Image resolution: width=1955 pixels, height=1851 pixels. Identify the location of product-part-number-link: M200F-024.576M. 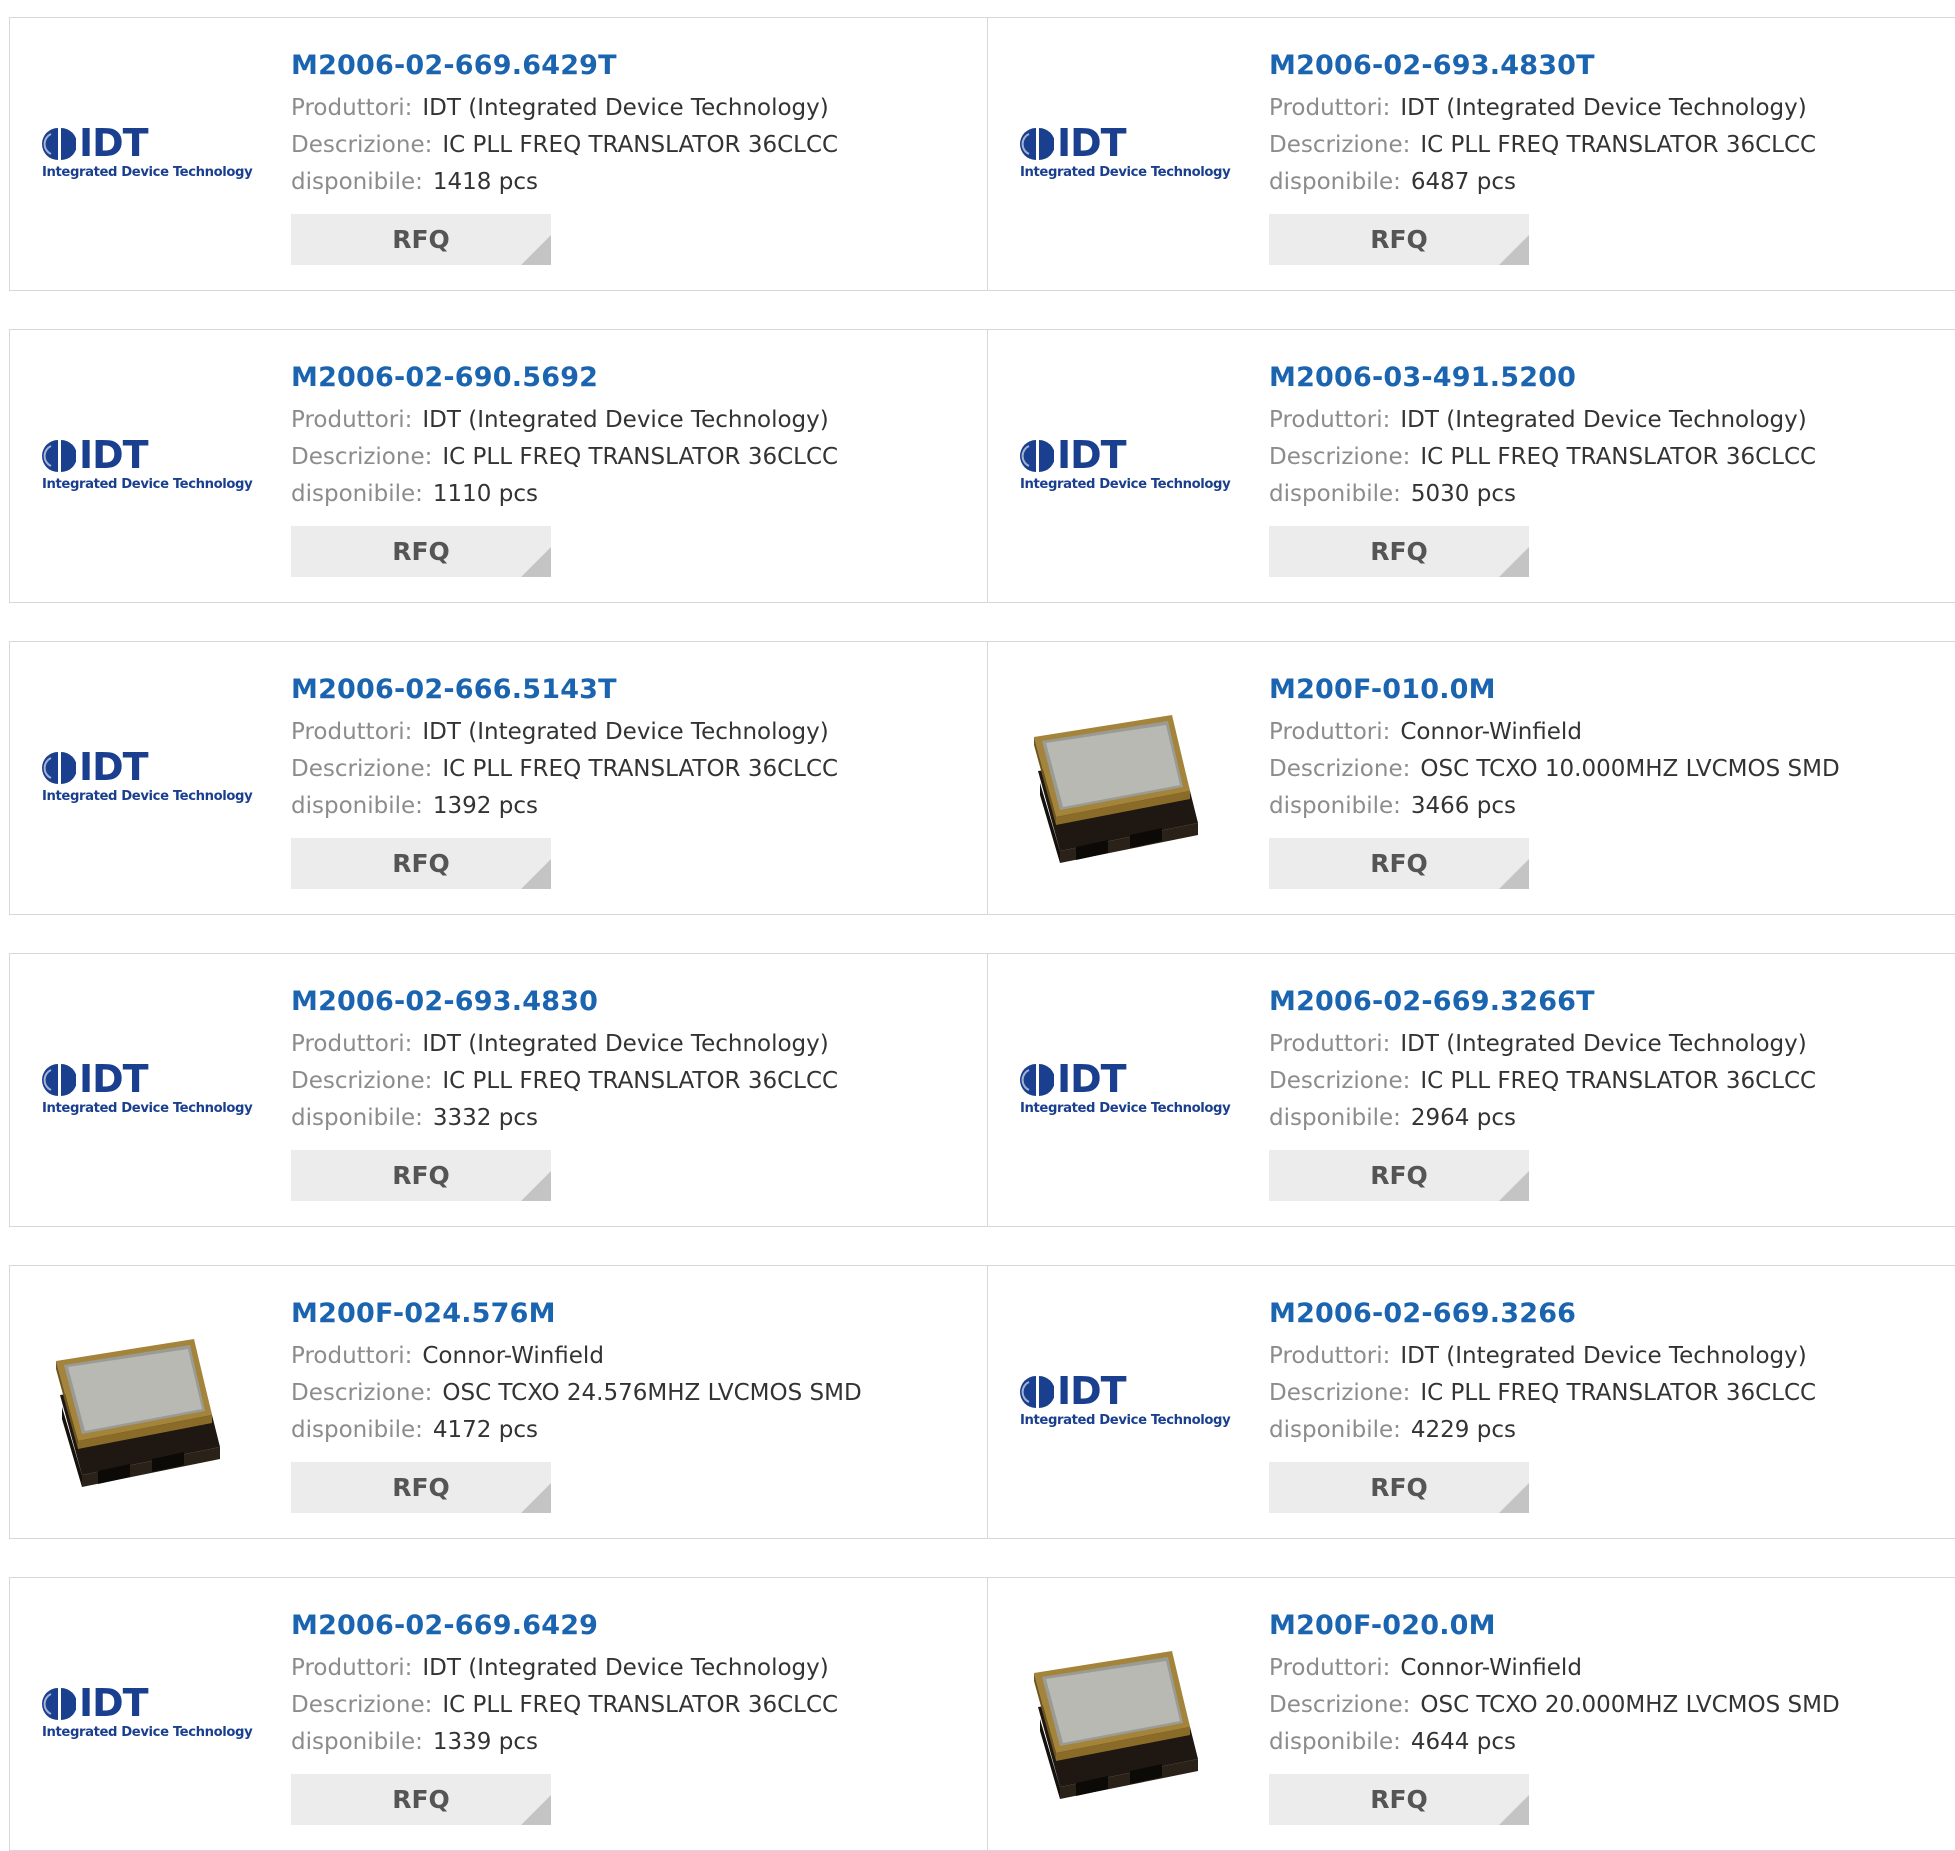
(576, 1314).